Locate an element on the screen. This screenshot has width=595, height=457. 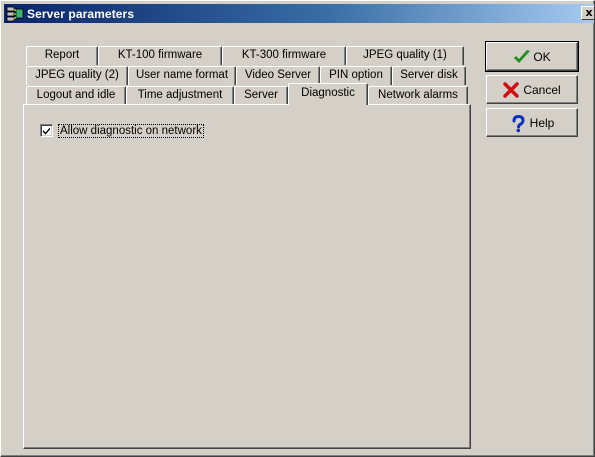
tab-server-disk: Server disk is located at coordinates (429, 75).